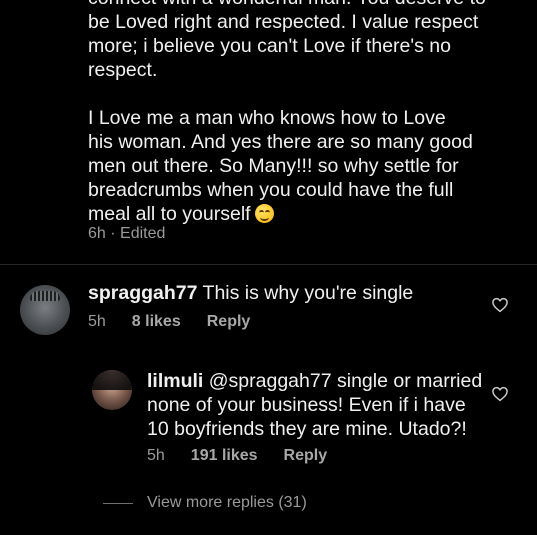  I want to click on comment-time: 5h, so click(97, 321).